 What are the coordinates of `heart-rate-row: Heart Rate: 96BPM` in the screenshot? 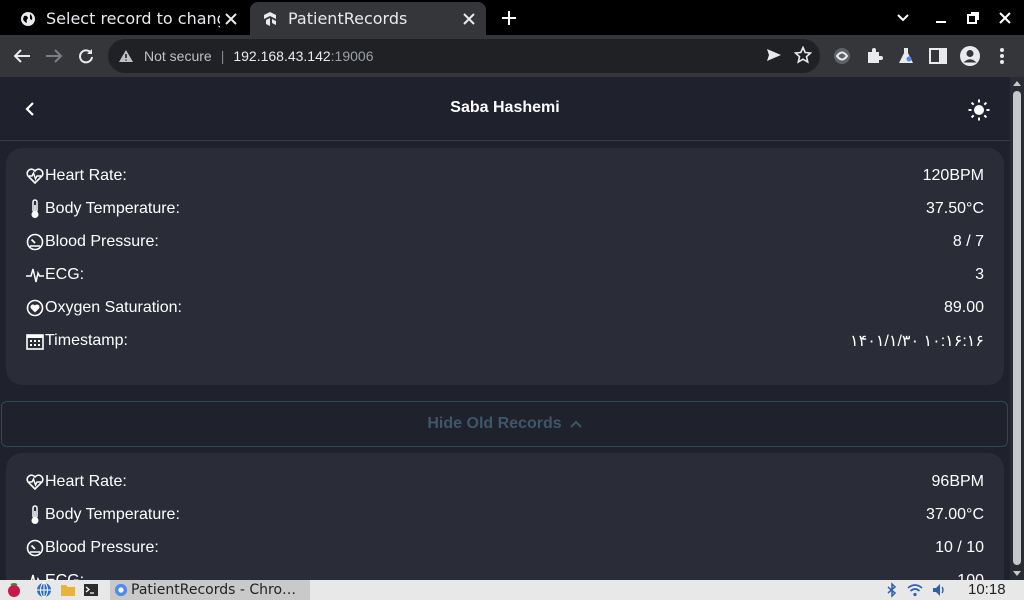 It's located at (505, 482).